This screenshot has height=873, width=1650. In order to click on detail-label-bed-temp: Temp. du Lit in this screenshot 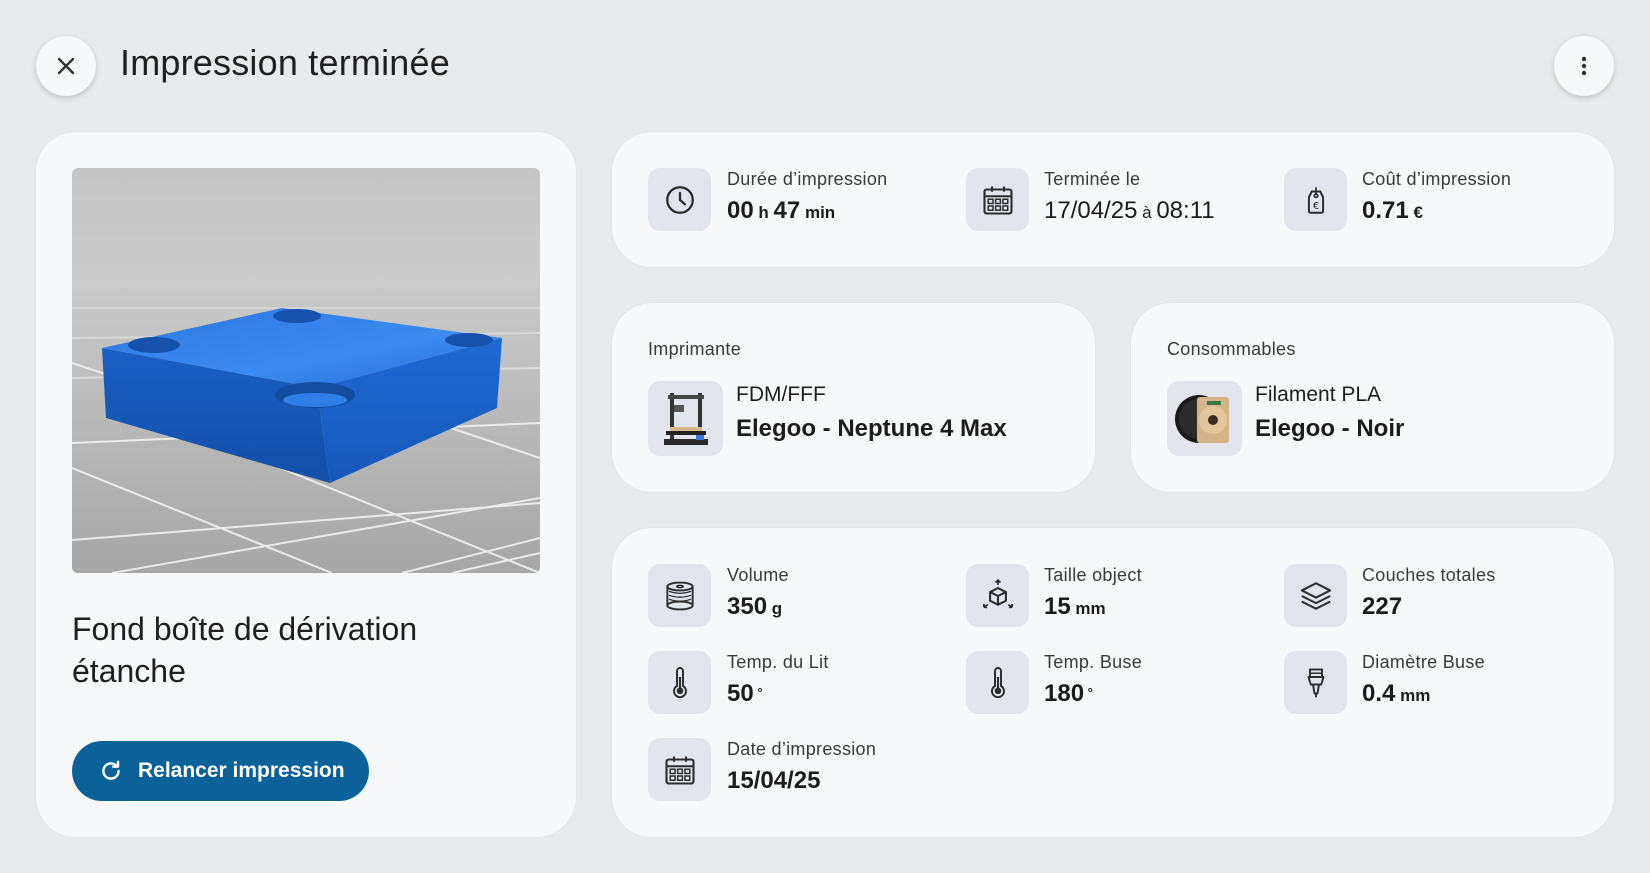, I will do `click(778, 662)`.